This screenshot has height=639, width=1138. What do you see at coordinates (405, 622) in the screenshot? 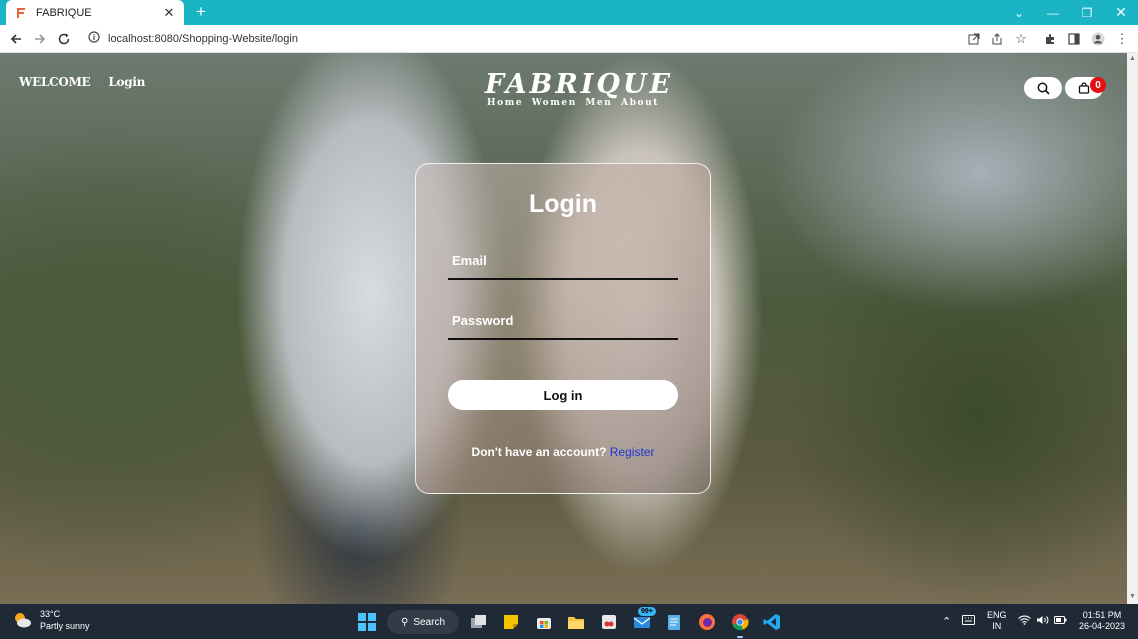
I see `search-icon: ⚲` at bounding box center [405, 622].